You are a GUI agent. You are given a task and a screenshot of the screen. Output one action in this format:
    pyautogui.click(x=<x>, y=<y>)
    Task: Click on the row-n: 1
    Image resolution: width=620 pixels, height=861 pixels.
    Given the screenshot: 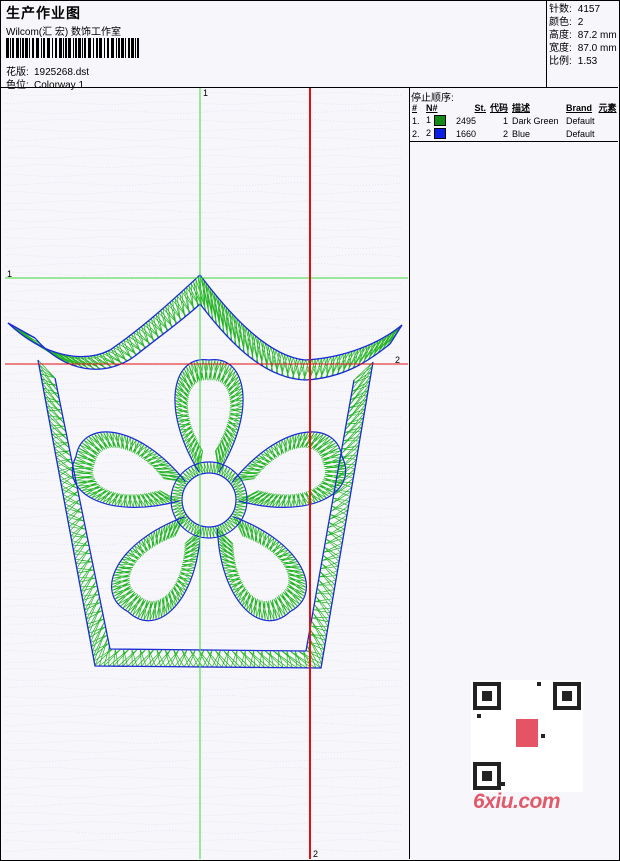 What is the action you would take?
    pyautogui.click(x=439, y=120)
    